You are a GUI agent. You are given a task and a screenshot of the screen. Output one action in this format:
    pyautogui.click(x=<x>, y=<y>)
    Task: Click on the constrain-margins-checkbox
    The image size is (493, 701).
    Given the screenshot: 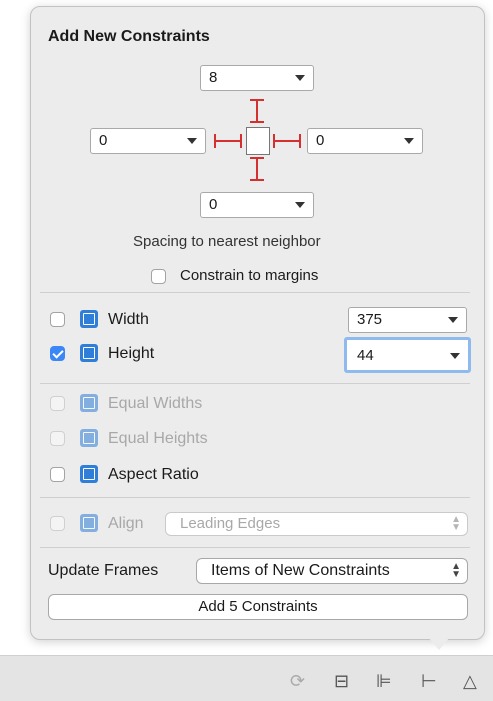 What is the action you would take?
    pyautogui.click(x=158, y=276)
    